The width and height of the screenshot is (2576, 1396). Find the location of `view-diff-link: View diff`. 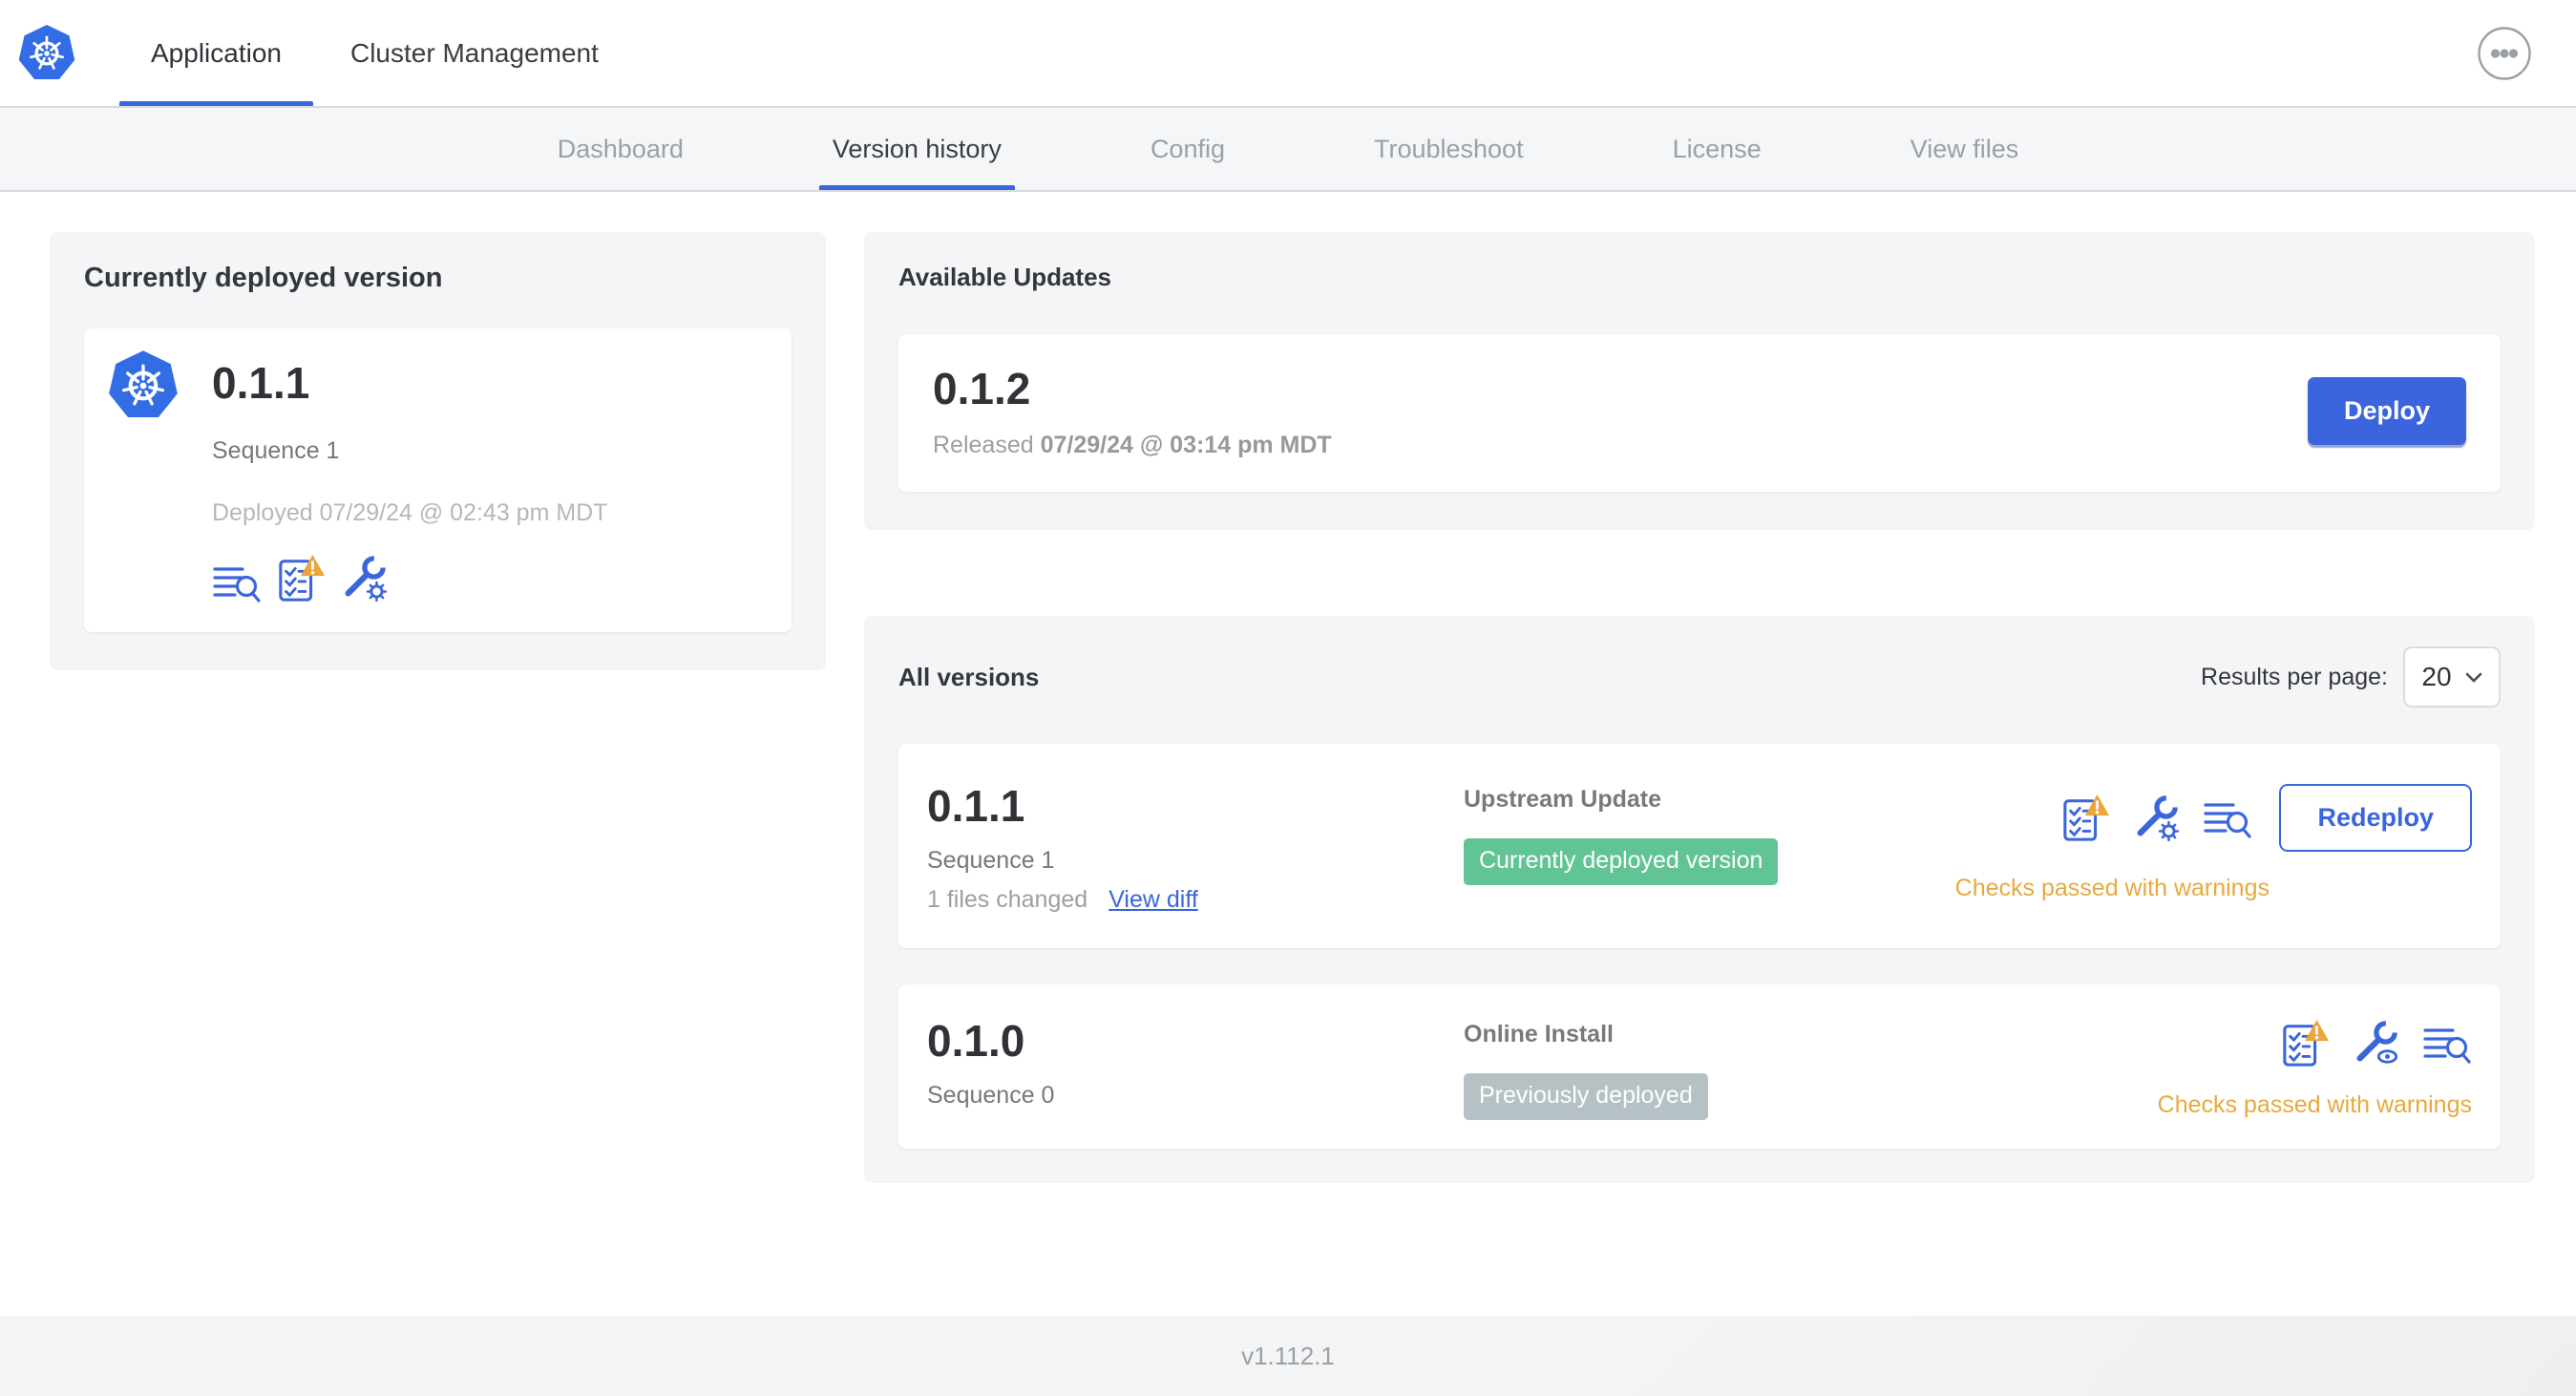

view-diff-link: View diff is located at coordinates (1153, 900).